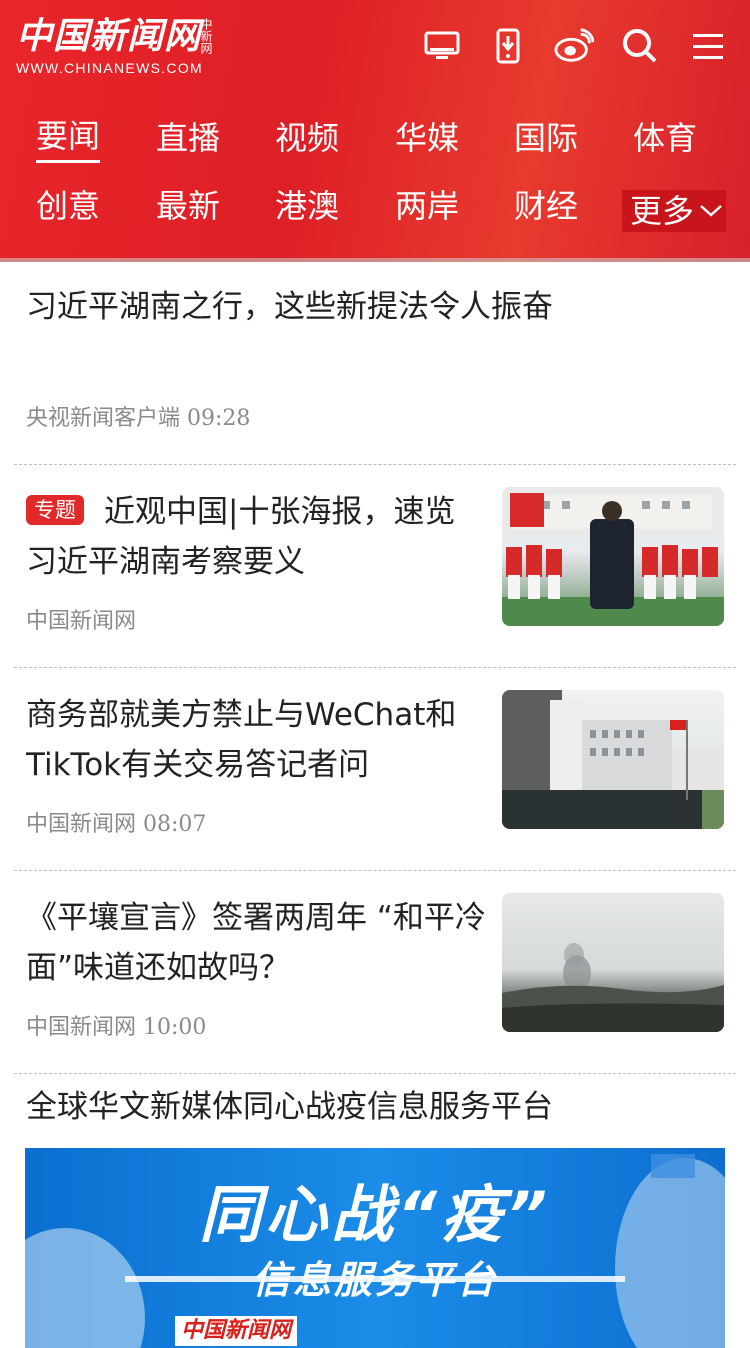  I want to click on nav-item-gangao: 港澳, so click(307, 206).